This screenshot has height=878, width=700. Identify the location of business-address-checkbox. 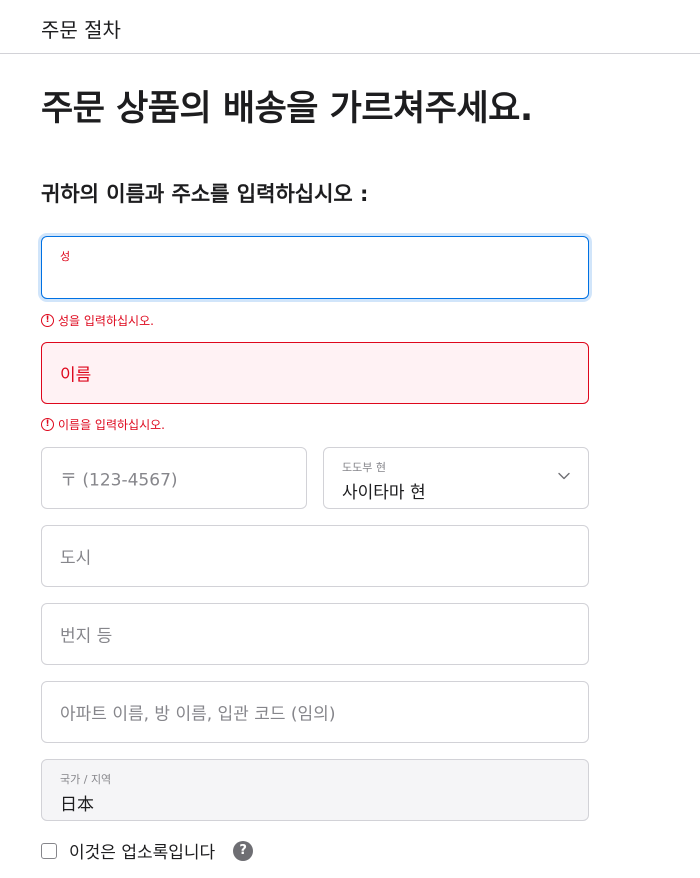
(49, 850).